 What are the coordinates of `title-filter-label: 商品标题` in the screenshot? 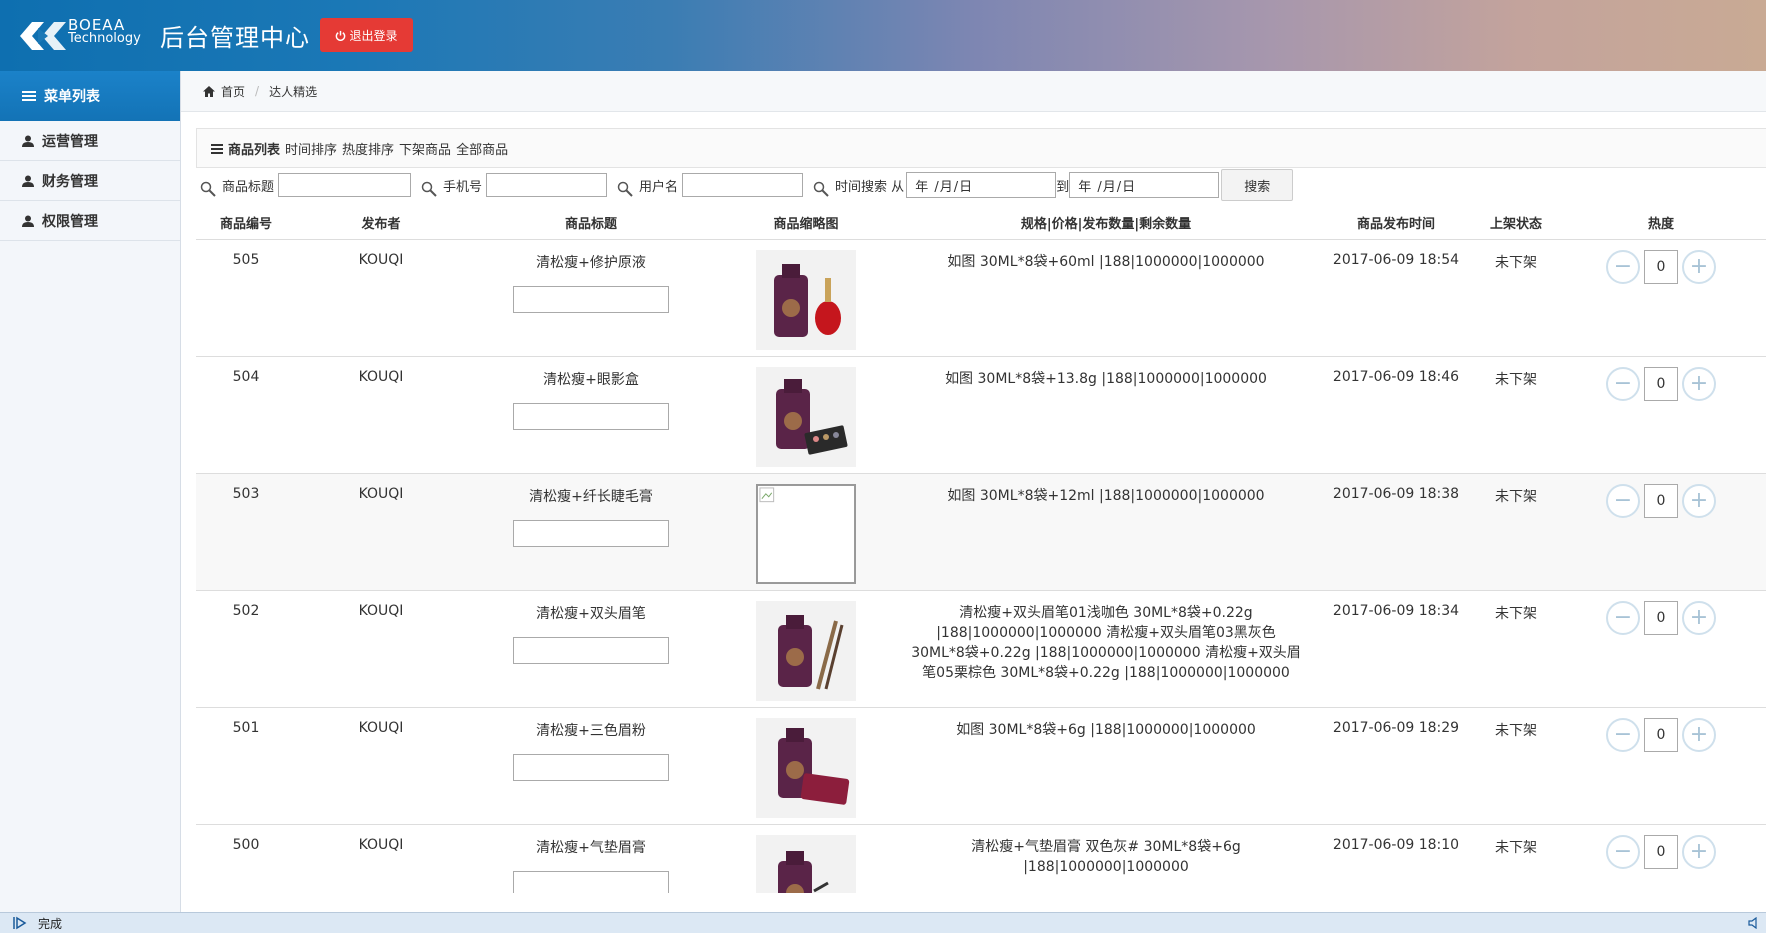 It's located at (248, 187).